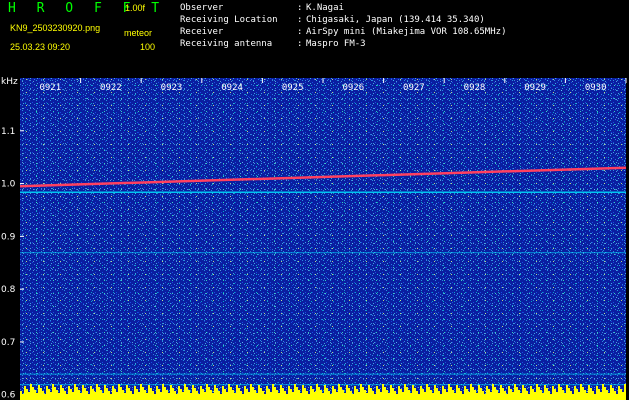 The width and height of the screenshot is (629, 400). What do you see at coordinates (8, 132) in the screenshot?
I see `y-tick-label: 1.1` at bounding box center [8, 132].